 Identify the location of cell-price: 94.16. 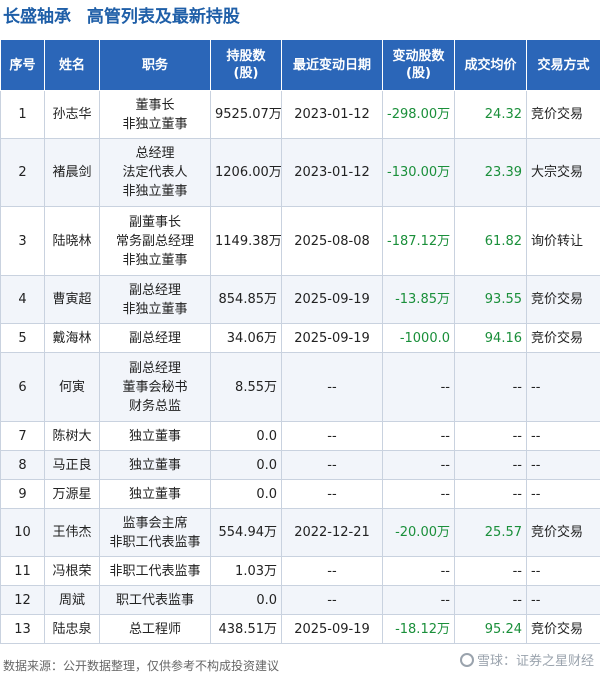
(490, 338).